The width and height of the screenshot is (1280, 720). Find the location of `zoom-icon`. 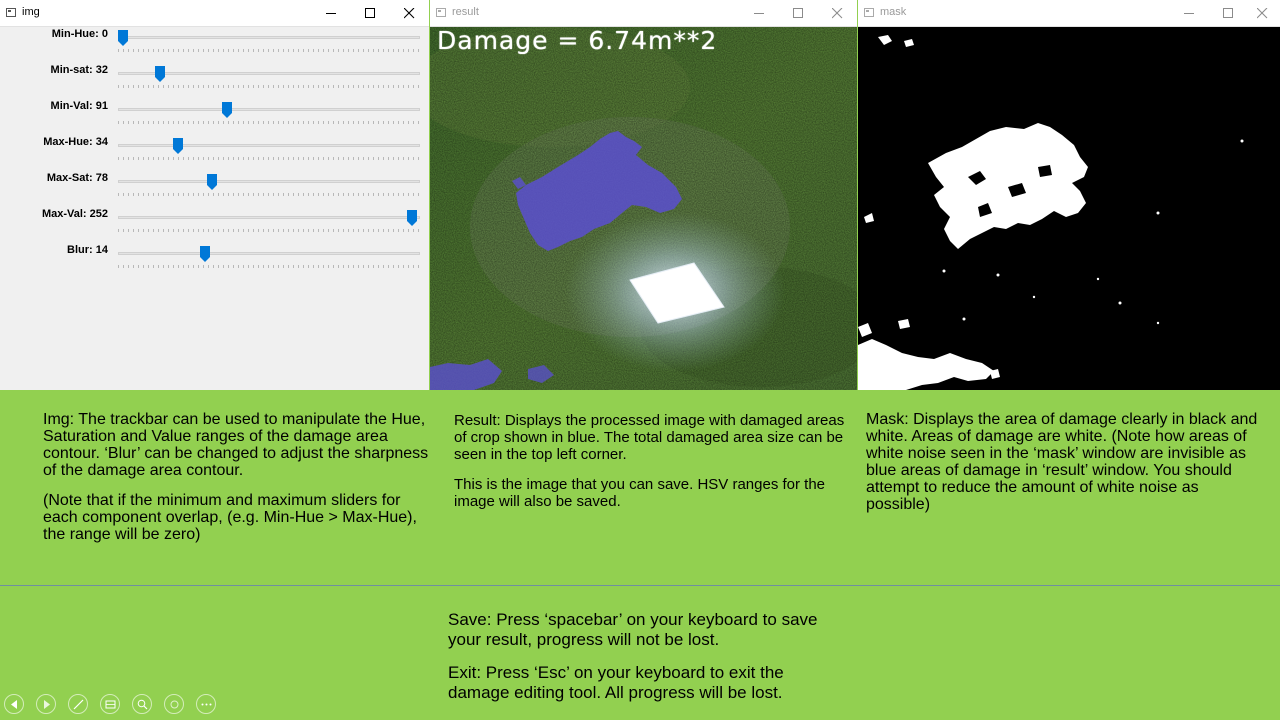

zoom-icon is located at coordinates (142, 704).